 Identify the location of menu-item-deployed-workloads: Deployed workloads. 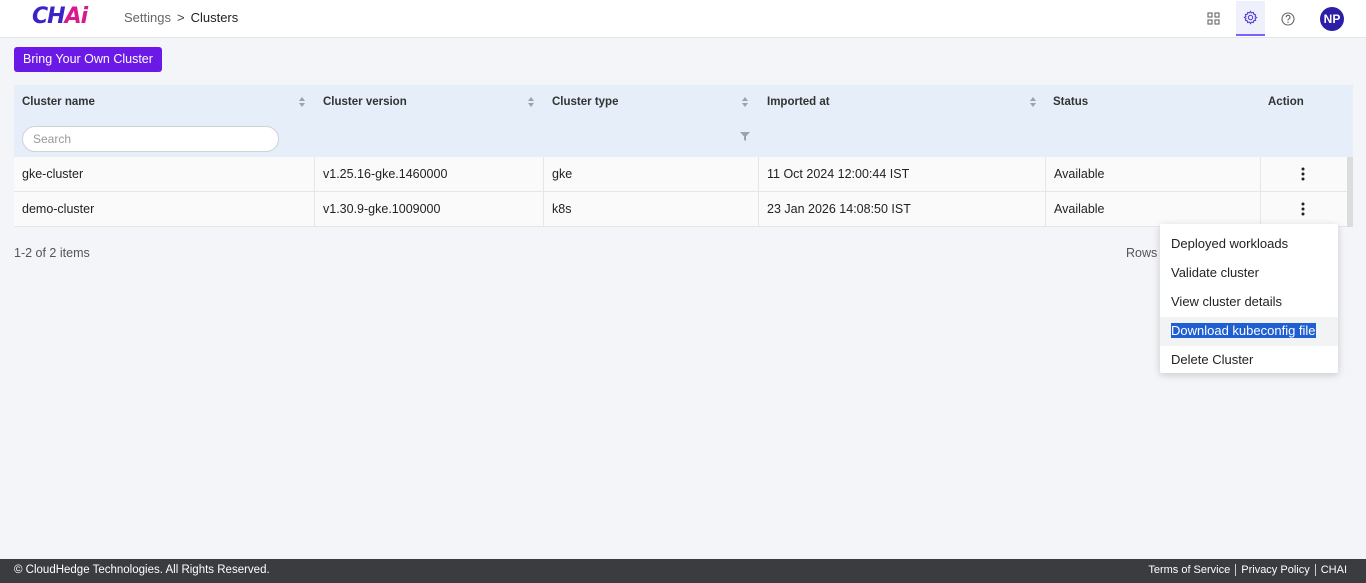
(1249, 244).